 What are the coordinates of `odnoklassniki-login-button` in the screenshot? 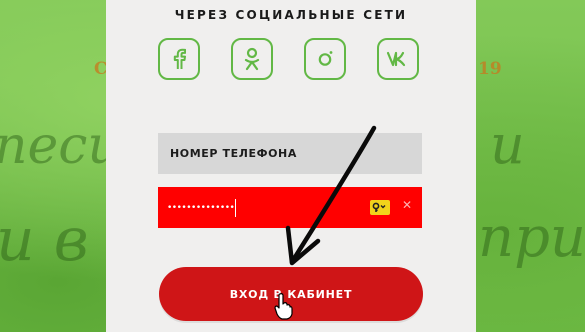 It's located at (252, 59).